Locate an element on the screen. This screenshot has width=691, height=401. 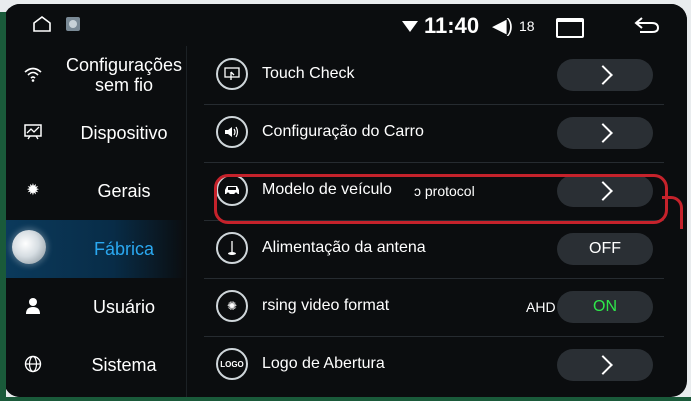
device-edge is located at coordinates (3, 206).